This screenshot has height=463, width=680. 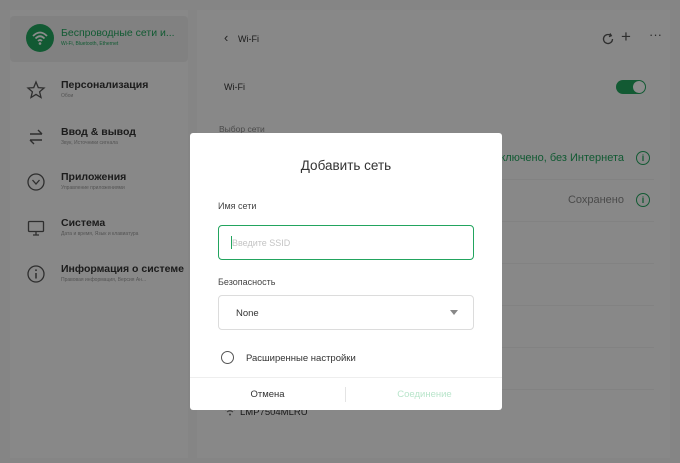 I want to click on security-value: None, so click(x=247, y=313).